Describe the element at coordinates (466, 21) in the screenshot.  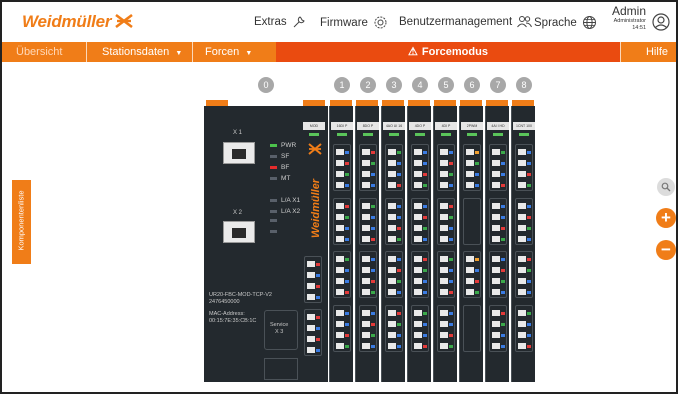
I see `menu-user-management: Benutzermanagement` at that location.